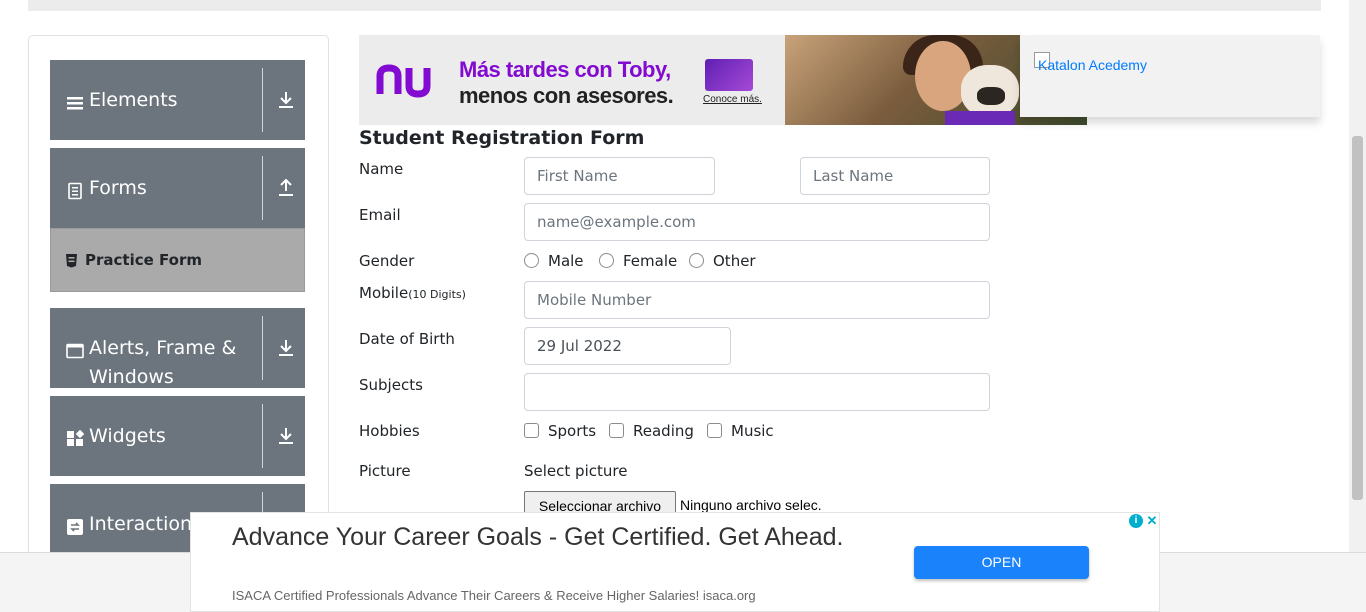 The width and height of the screenshot is (1366, 612). What do you see at coordinates (163, 362) in the screenshot?
I see `sidebar-group-label: Alerts, Frame & Windows` at bounding box center [163, 362].